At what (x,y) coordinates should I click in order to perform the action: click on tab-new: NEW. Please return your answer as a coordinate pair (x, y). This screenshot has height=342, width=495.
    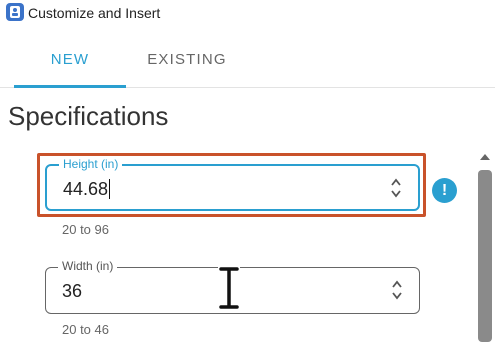
    Looking at the image, I should click on (70, 69).